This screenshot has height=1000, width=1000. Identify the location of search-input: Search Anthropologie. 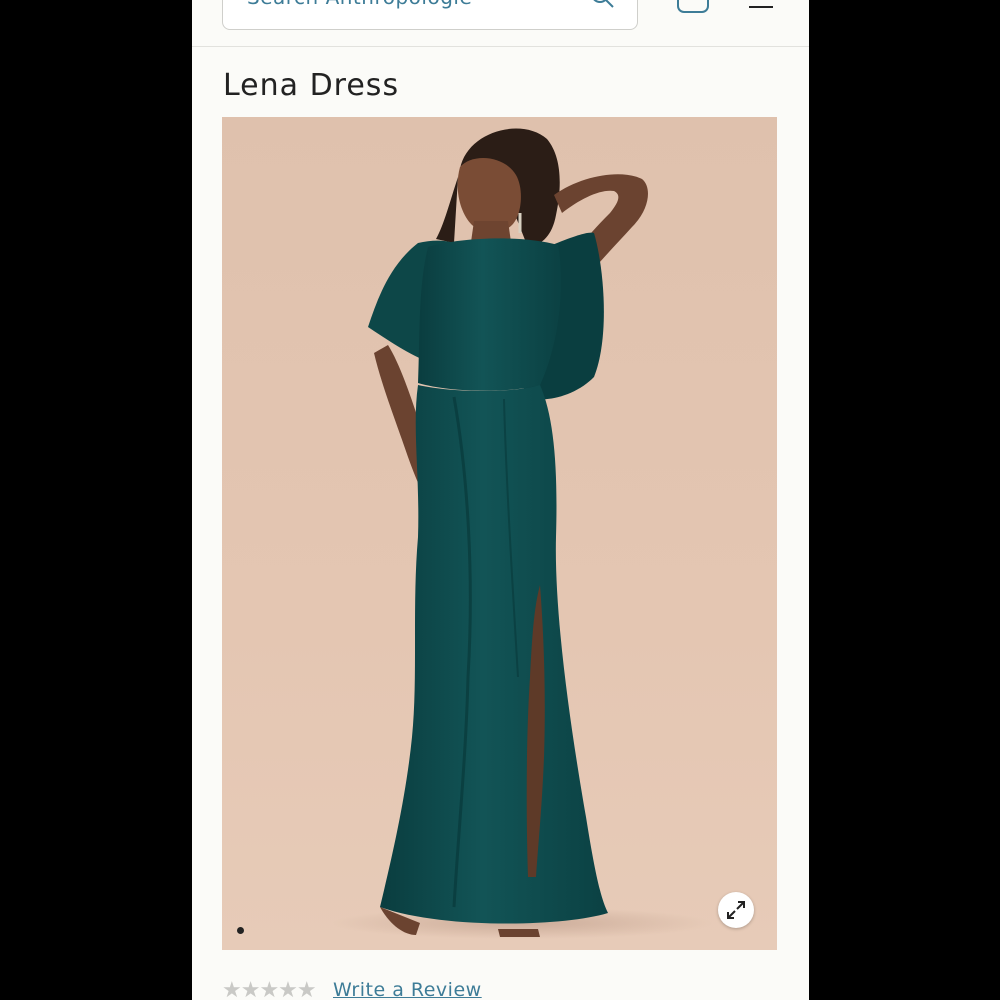
(359, 4).